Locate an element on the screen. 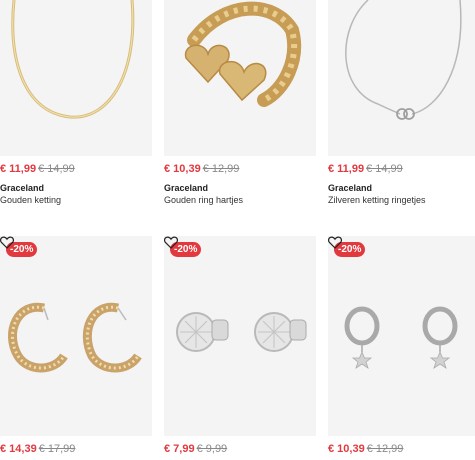 This screenshot has width=475, height=460. old-price: € 17,99 is located at coordinates (57, 449).